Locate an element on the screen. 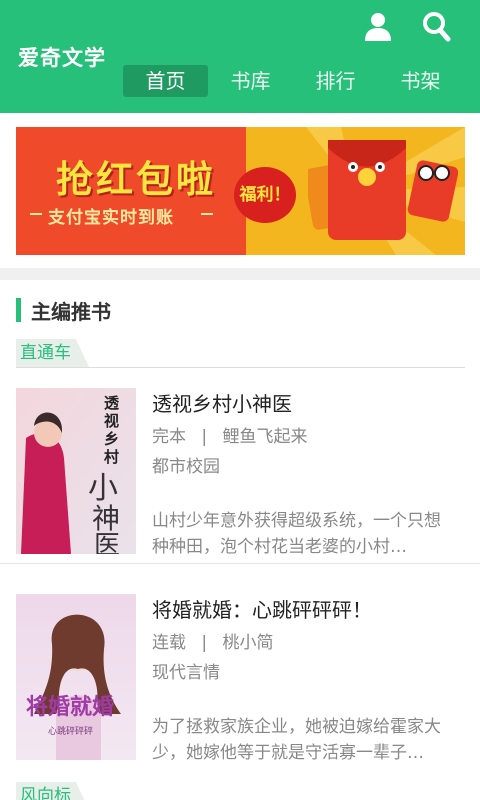  book-category: 现代言情 is located at coordinates (186, 673).